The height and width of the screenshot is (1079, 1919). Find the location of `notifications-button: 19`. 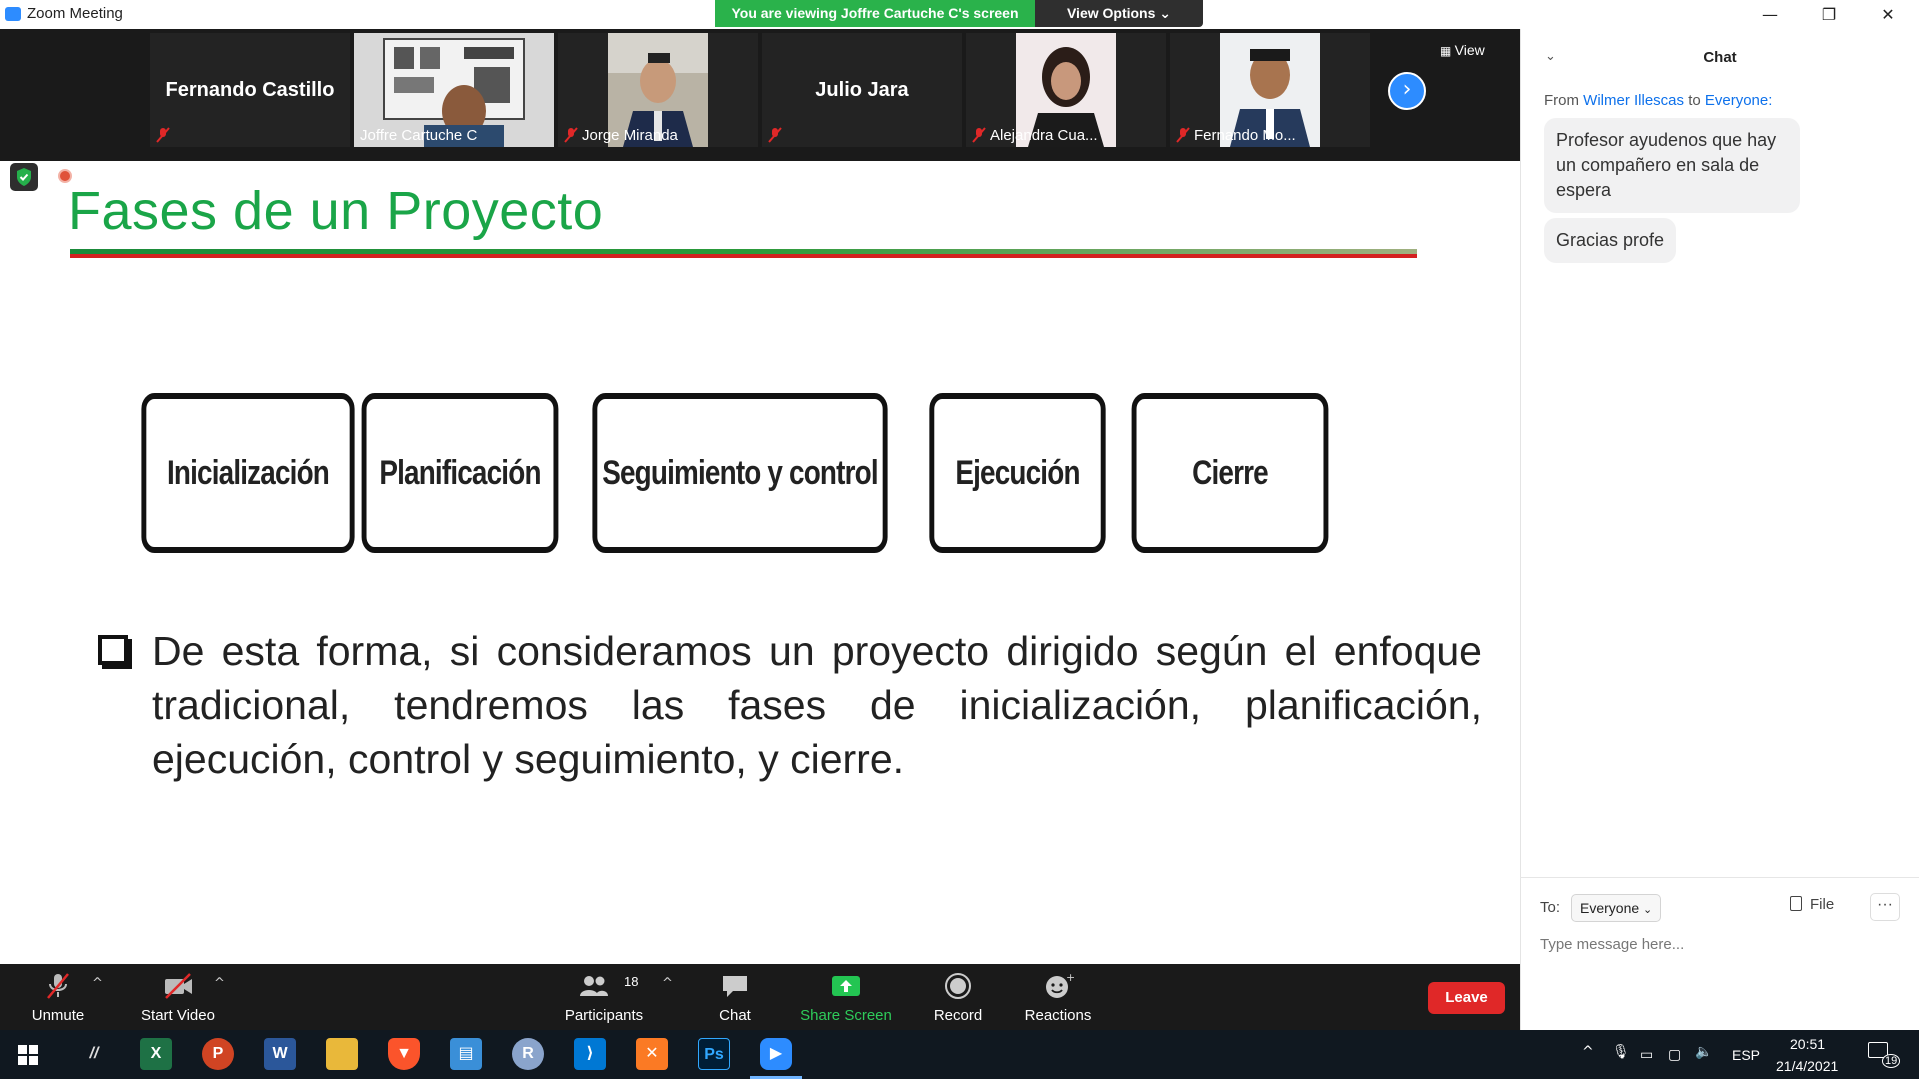

notifications-button: 19 is located at coordinates (1885, 1055).